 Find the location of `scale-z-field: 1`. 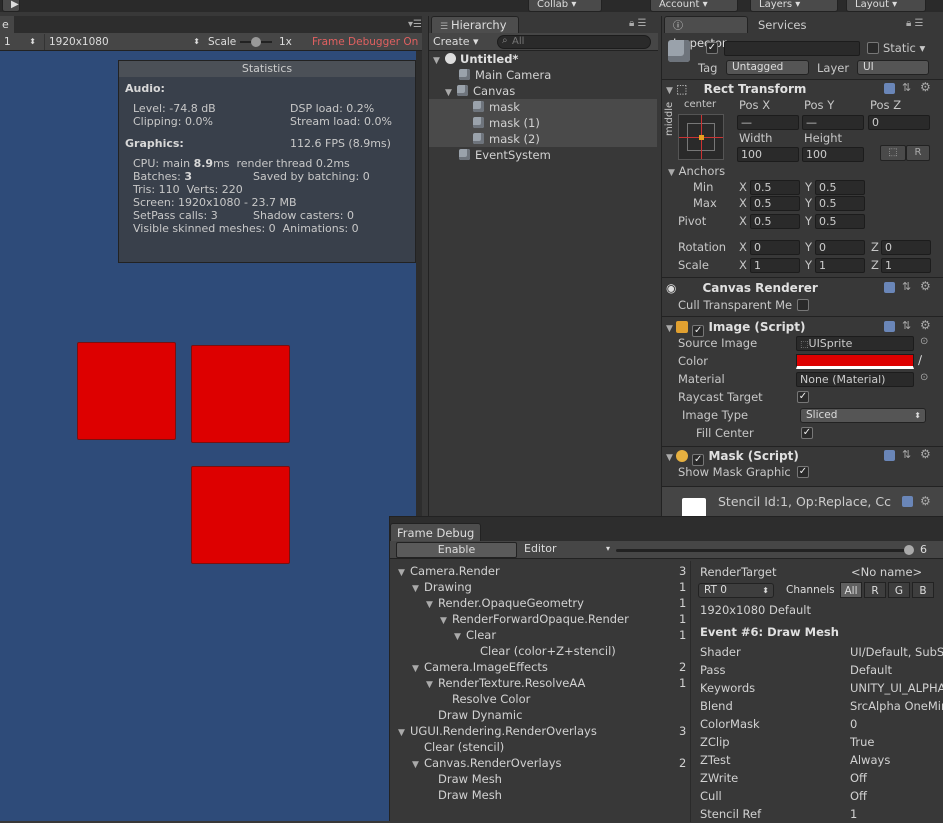

scale-z-field: 1 is located at coordinates (906, 265).